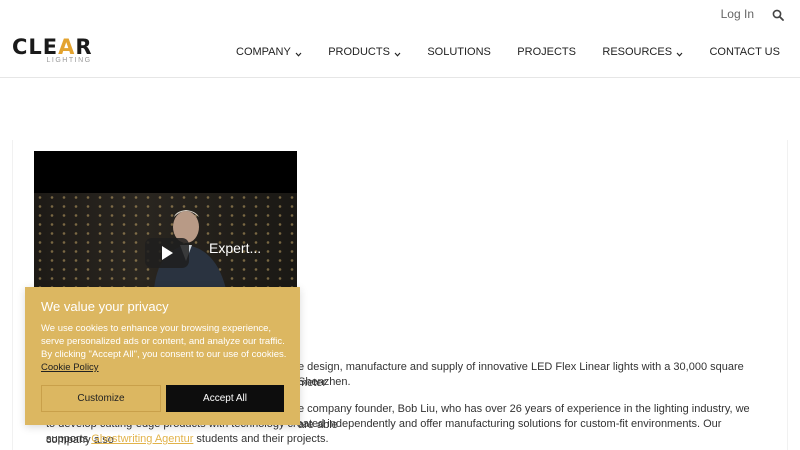 The width and height of the screenshot is (800, 450). Describe the element at coordinates (52, 47) in the screenshot. I see `logo-wordmark: CLEAR` at that location.